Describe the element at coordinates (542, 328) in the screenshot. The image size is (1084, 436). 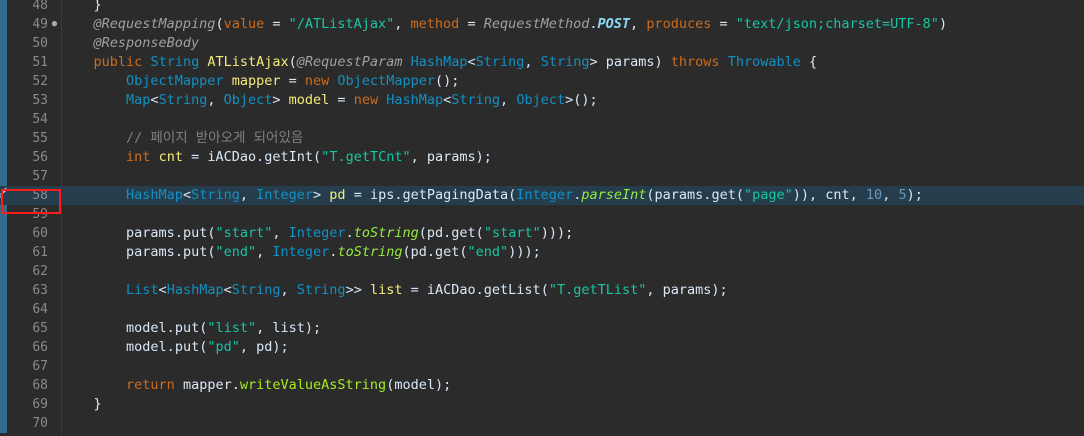
I see `code-line: 65 model.put("list", list);` at that location.